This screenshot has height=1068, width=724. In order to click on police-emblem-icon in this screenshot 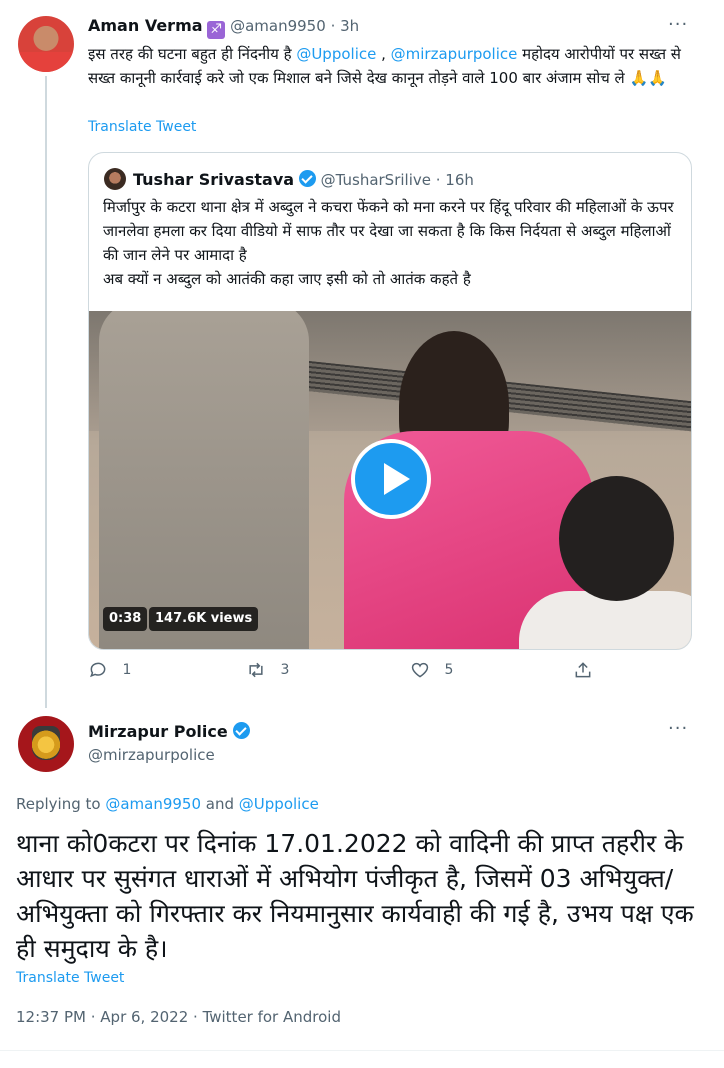, I will do `click(46, 743)`.